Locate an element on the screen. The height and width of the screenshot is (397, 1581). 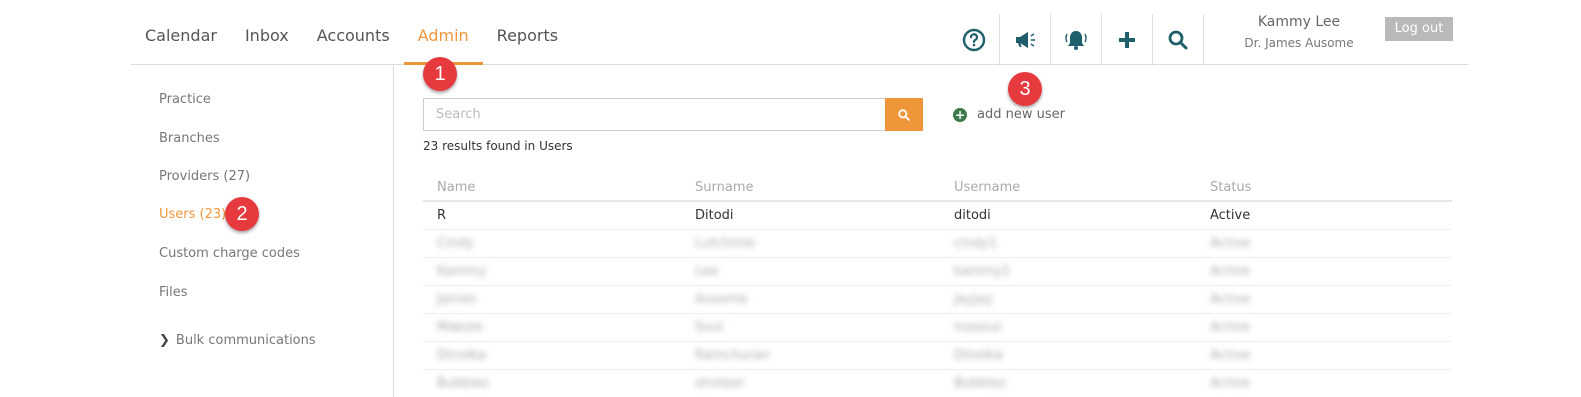
table-row: Cindy Lutchmie cindy1 Active is located at coordinates (937, 244).